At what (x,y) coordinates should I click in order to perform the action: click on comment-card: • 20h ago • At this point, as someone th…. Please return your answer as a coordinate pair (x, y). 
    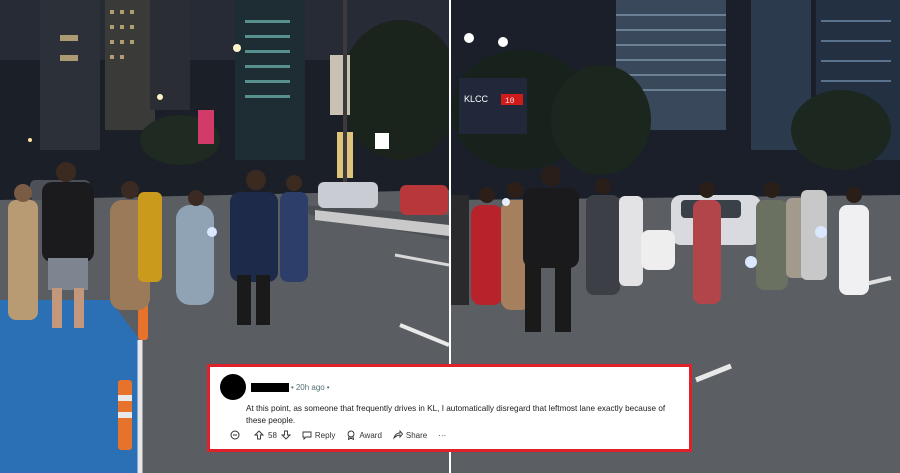
    Looking at the image, I should click on (449, 408).